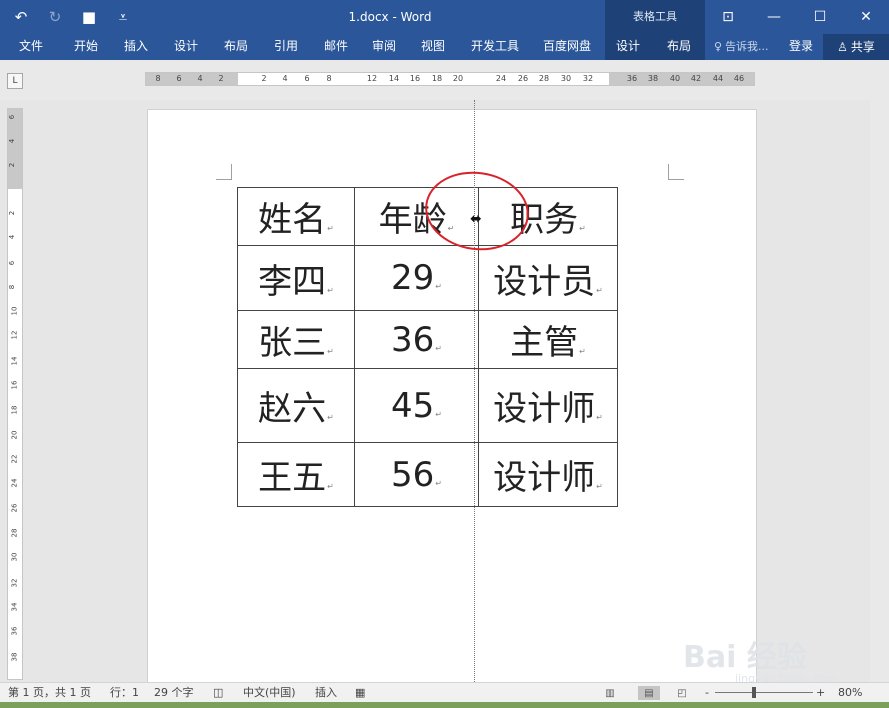 This screenshot has height=708, width=889. What do you see at coordinates (801, 47) in the screenshot?
I see `login-button: 登录` at bounding box center [801, 47].